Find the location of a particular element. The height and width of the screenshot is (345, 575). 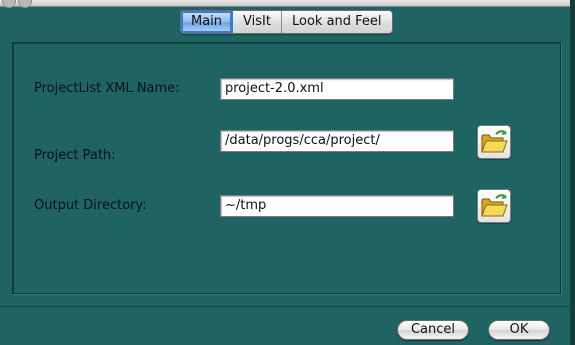

project-list-field: project-2.0.xml is located at coordinates (337, 89).